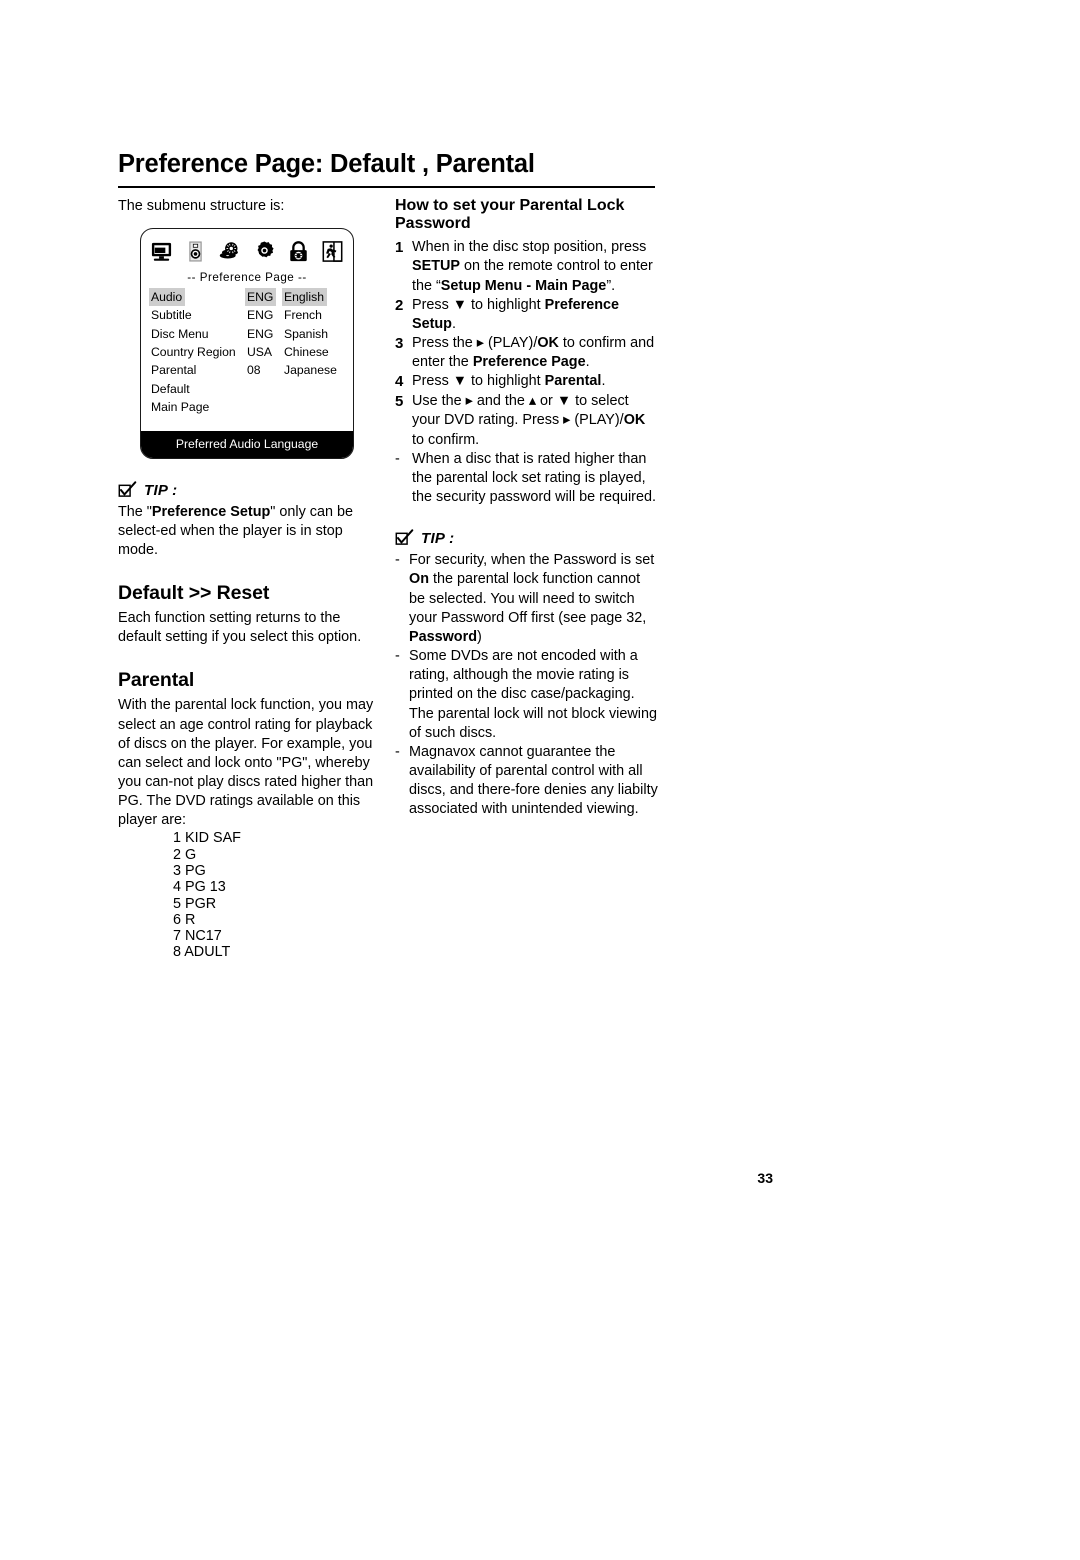  Describe the element at coordinates (194, 593) in the screenshot. I see `default-reset-heading: Default >> Reset` at that location.